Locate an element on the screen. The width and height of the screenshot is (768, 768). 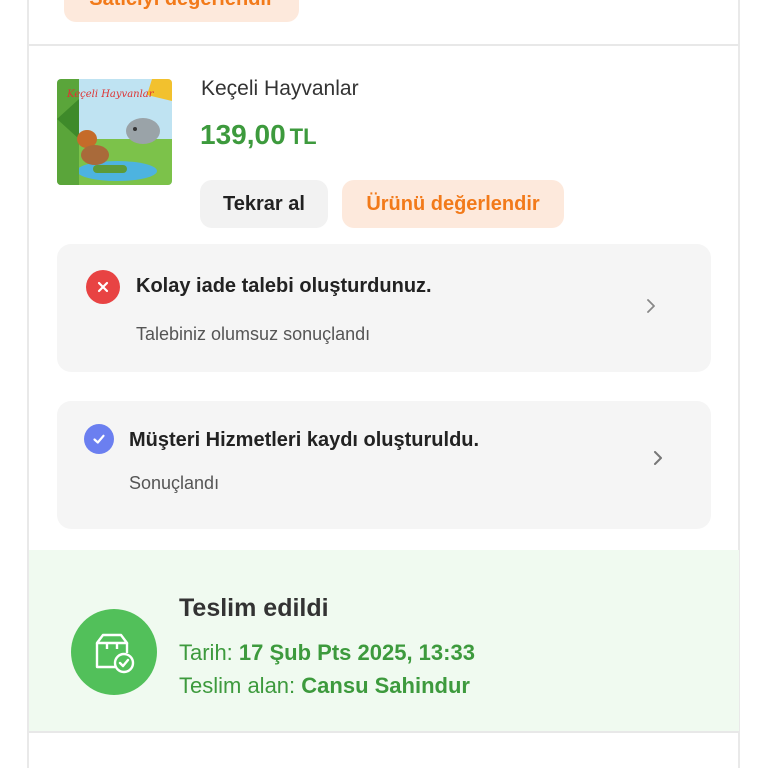
rebuy-button: Tekrar al is located at coordinates (264, 204).